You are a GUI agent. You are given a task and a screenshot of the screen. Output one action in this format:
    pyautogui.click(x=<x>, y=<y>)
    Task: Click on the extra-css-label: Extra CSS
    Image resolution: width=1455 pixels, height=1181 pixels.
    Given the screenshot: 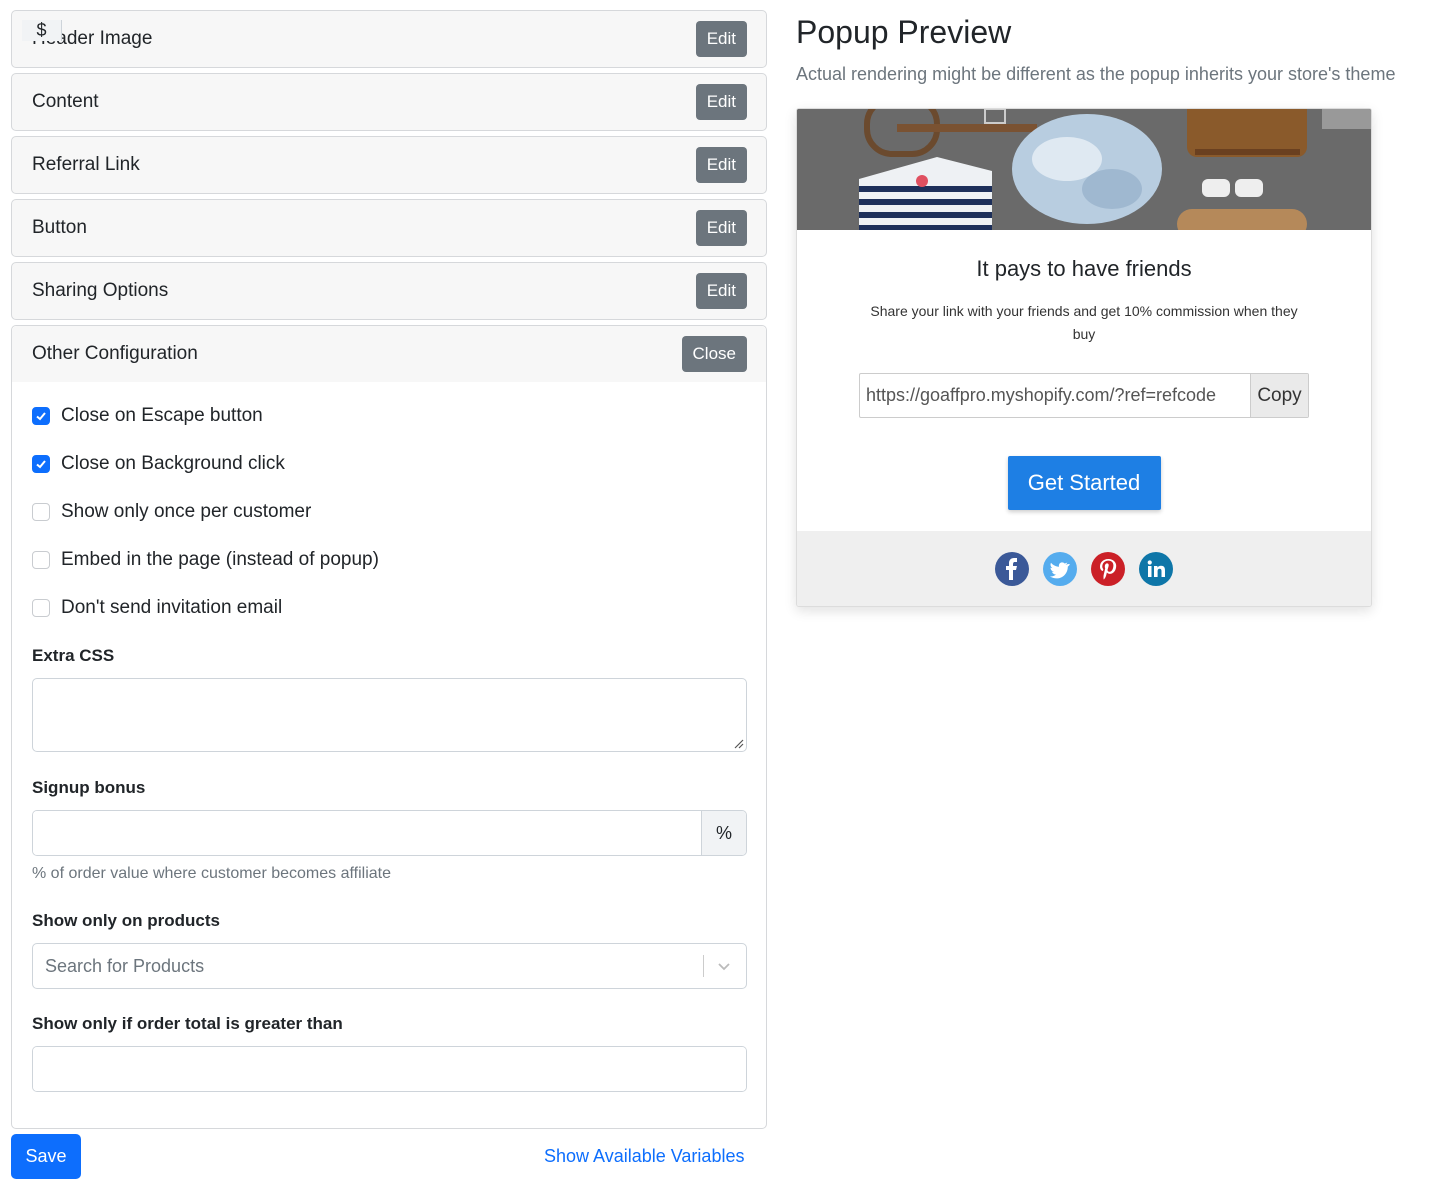 What is the action you would take?
    pyautogui.click(x=73, y=655)
    